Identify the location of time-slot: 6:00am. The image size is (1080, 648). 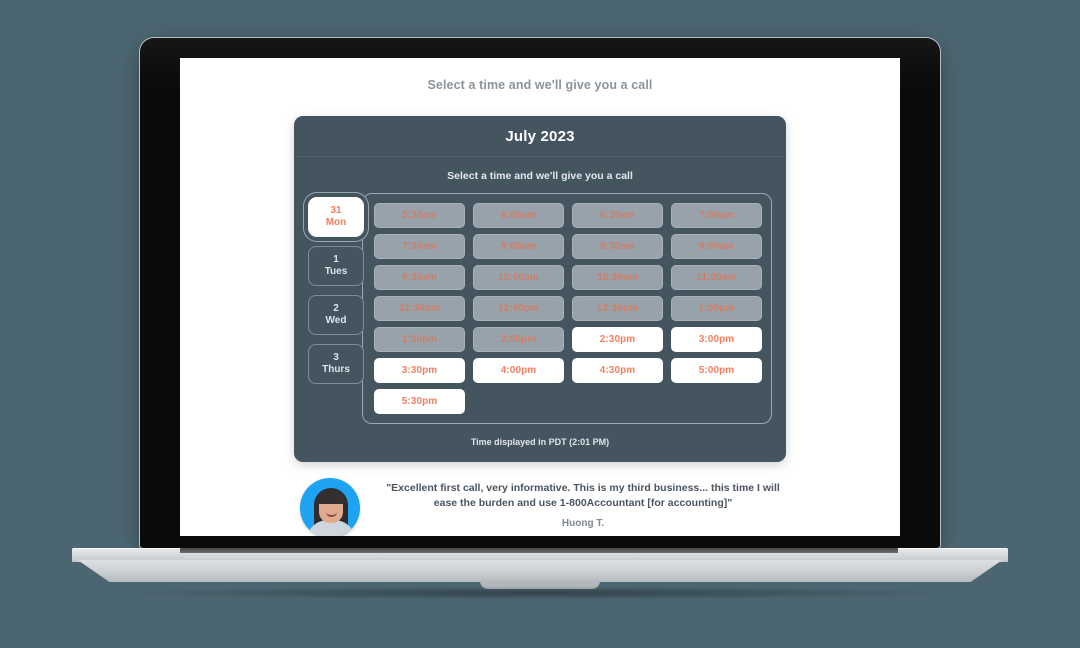
(518, 215).